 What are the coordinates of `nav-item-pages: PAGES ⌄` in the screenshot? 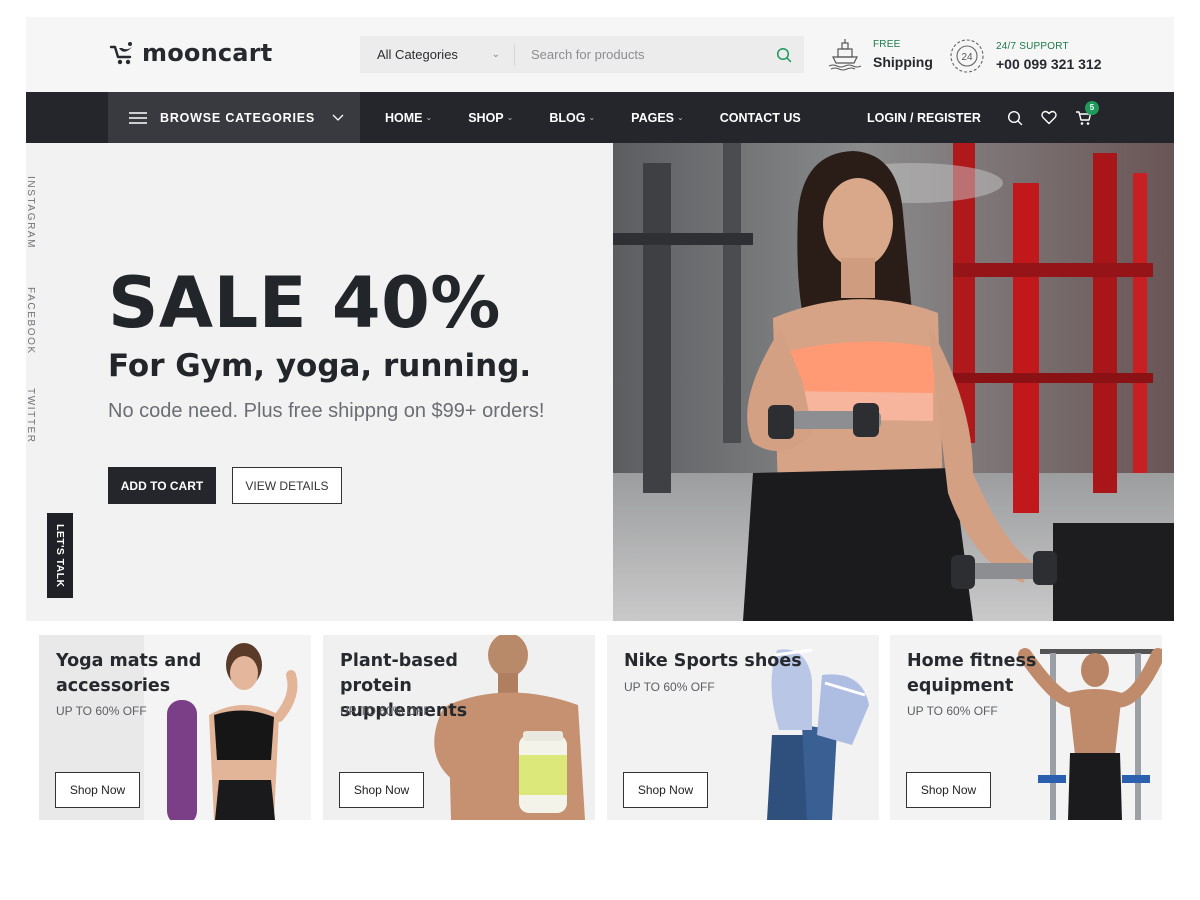 It's located at (657, 118).